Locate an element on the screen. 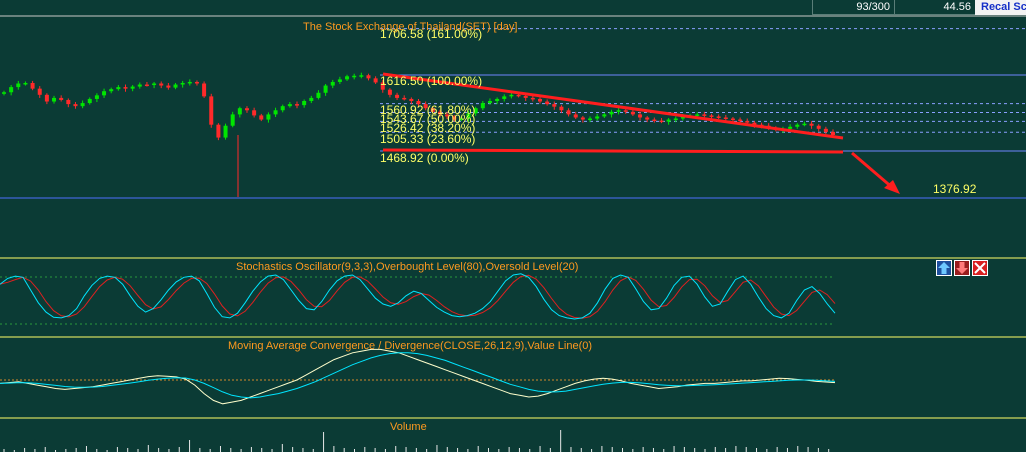 This screenshot has width=1026, height=452. move-up-button is located at coordinates (944, 268).